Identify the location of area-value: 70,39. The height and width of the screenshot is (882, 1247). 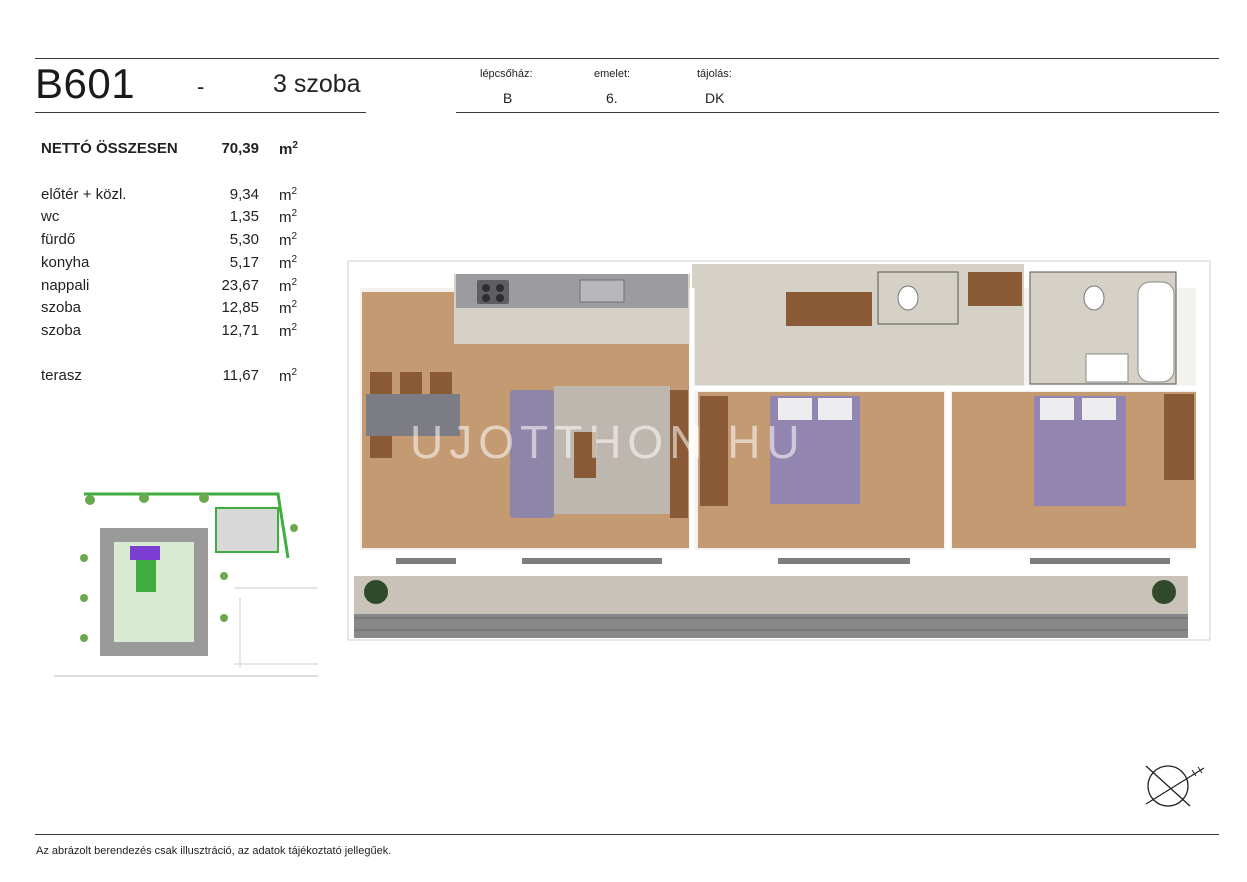
(240, 148).